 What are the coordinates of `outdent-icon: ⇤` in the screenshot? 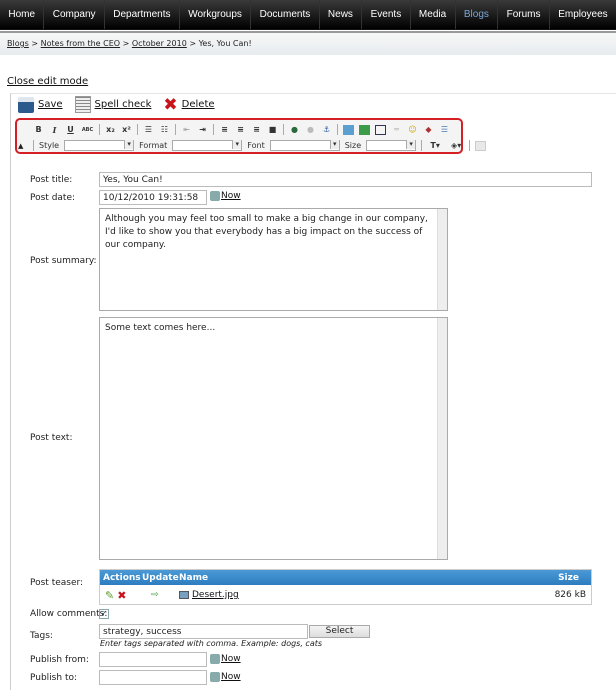 It's located at (186, 130).